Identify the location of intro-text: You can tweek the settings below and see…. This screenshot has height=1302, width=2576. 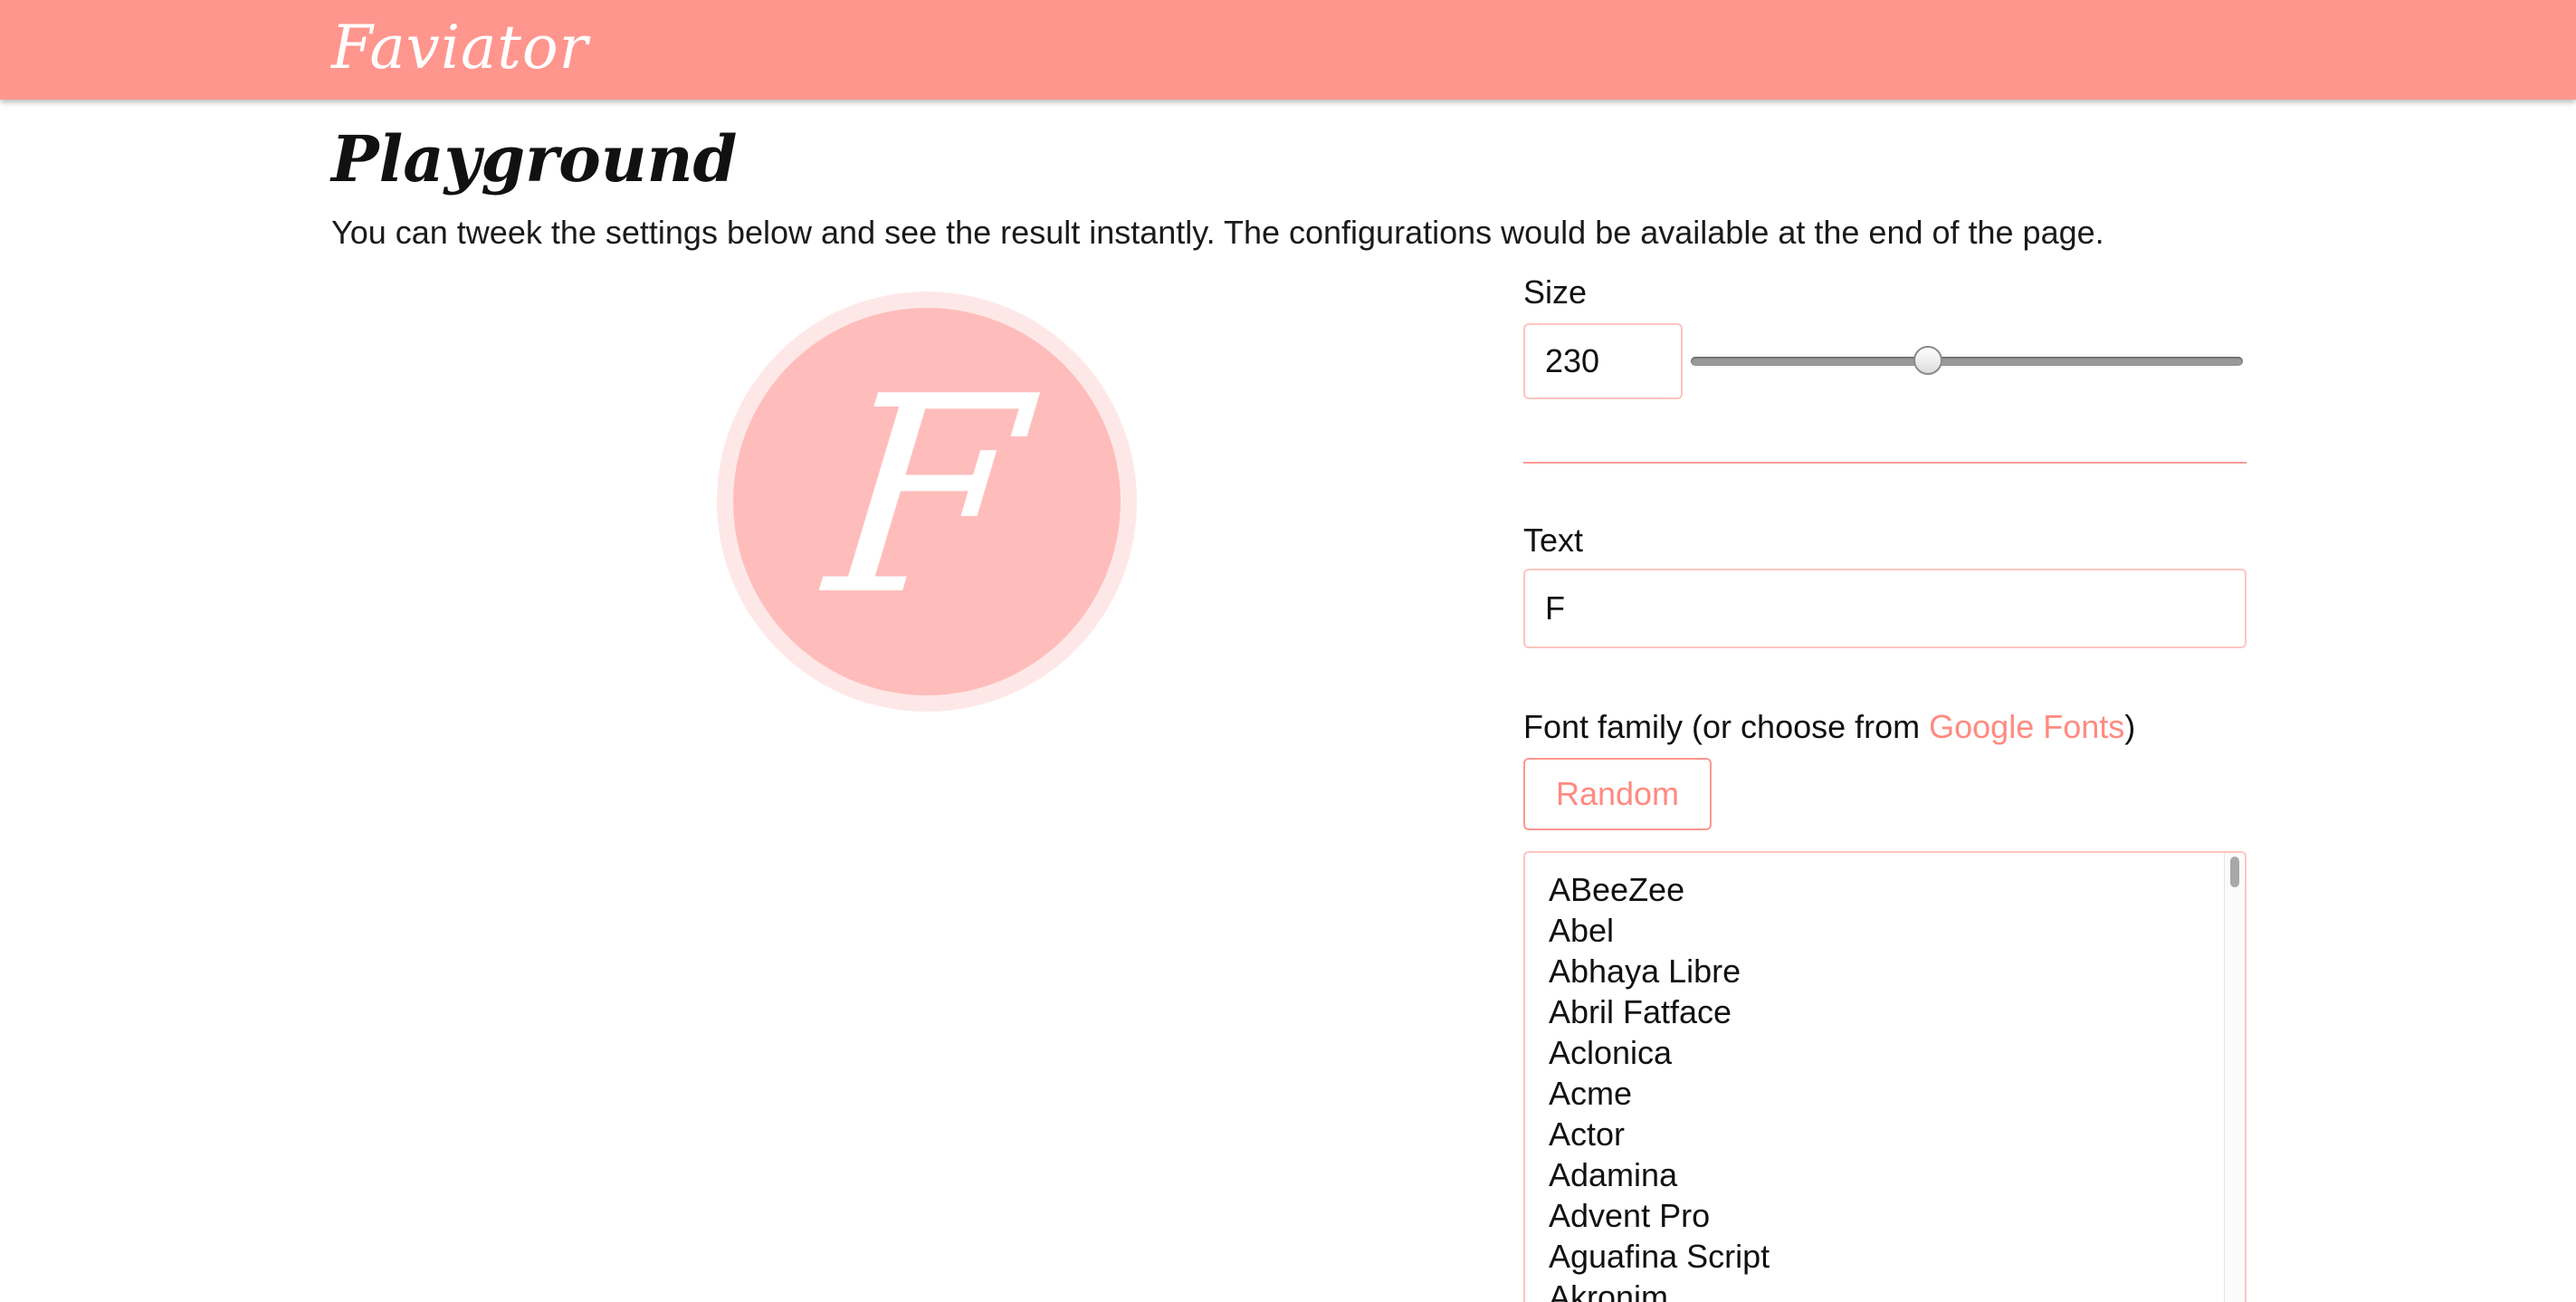
(1217, 232).